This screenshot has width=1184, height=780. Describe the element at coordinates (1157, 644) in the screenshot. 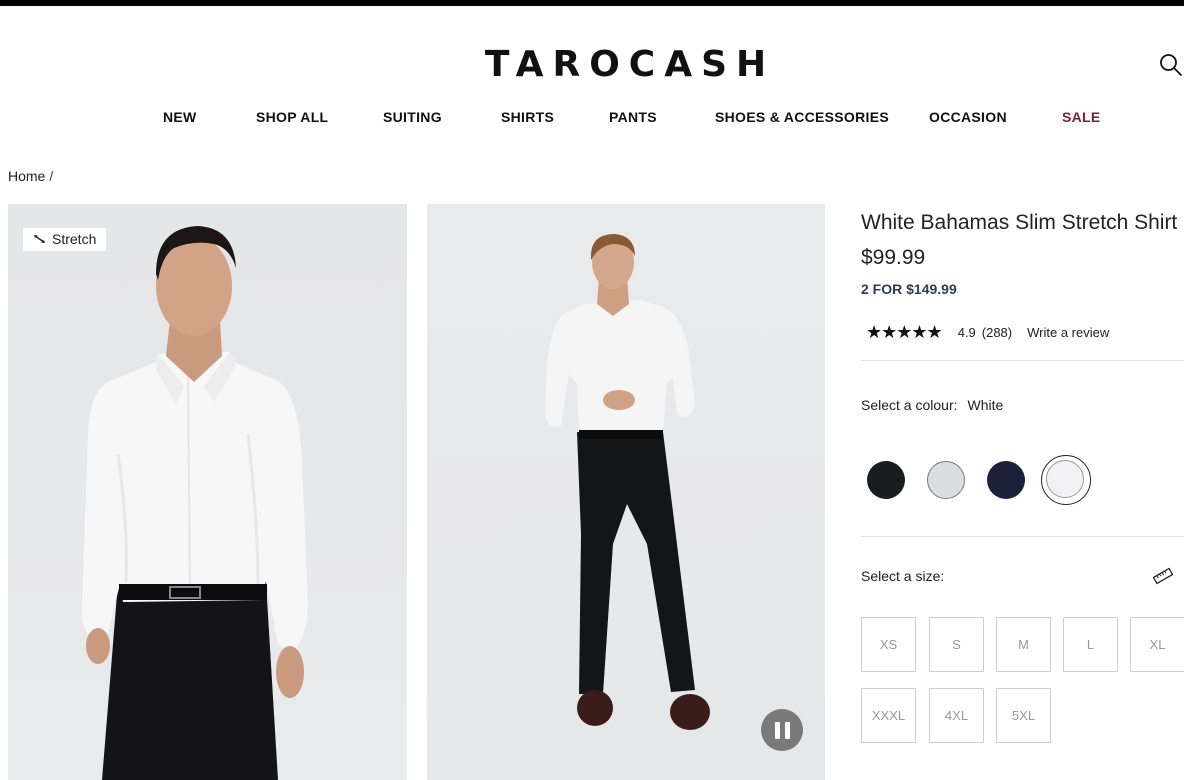

I see `size-option-xl: XL` at that location.